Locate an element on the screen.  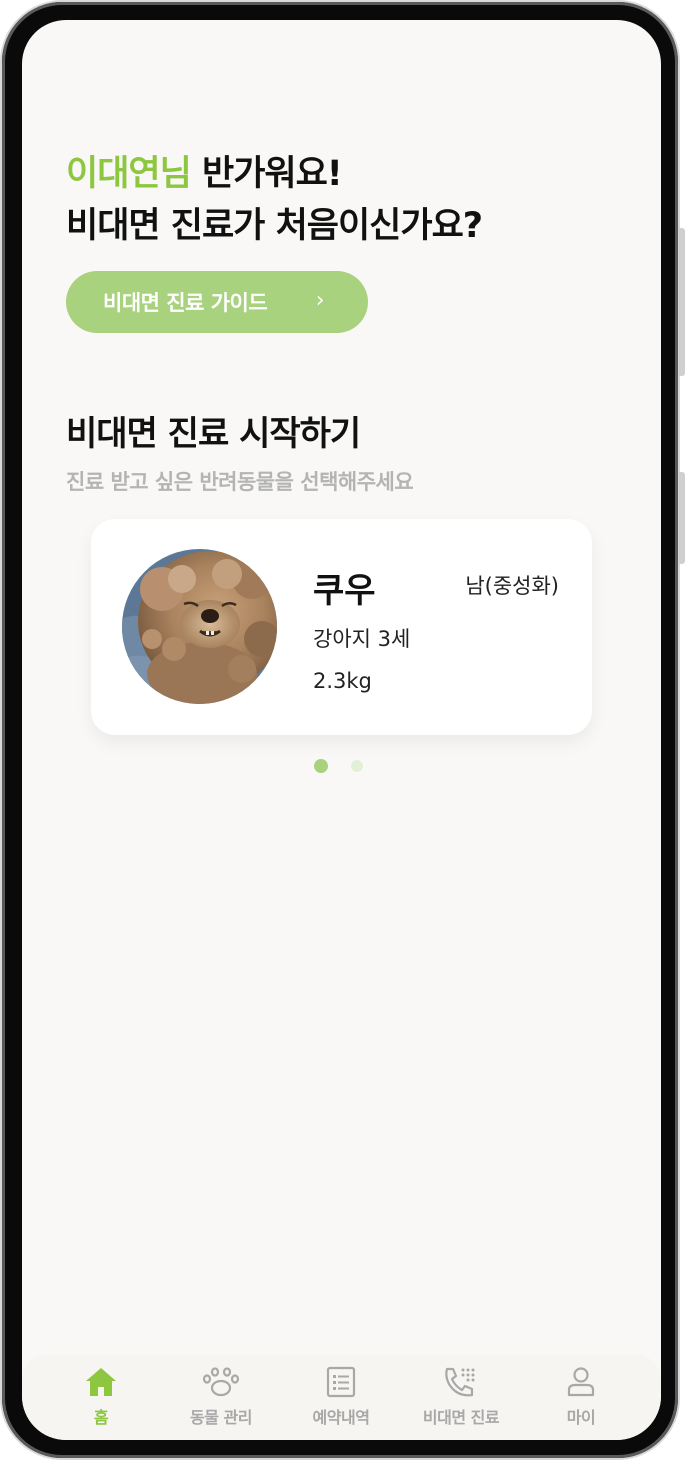
carousel-indicator is located at coordinates (338, 766).